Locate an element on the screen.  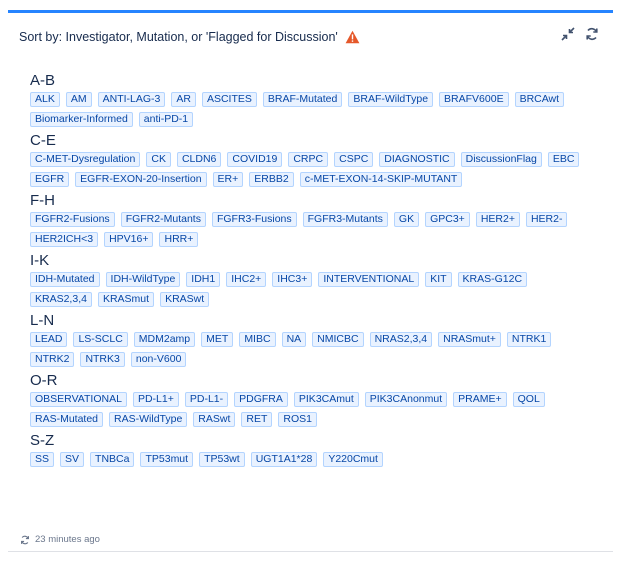
tag-label: KRAS-G12C is located at coordinates (492, 279).